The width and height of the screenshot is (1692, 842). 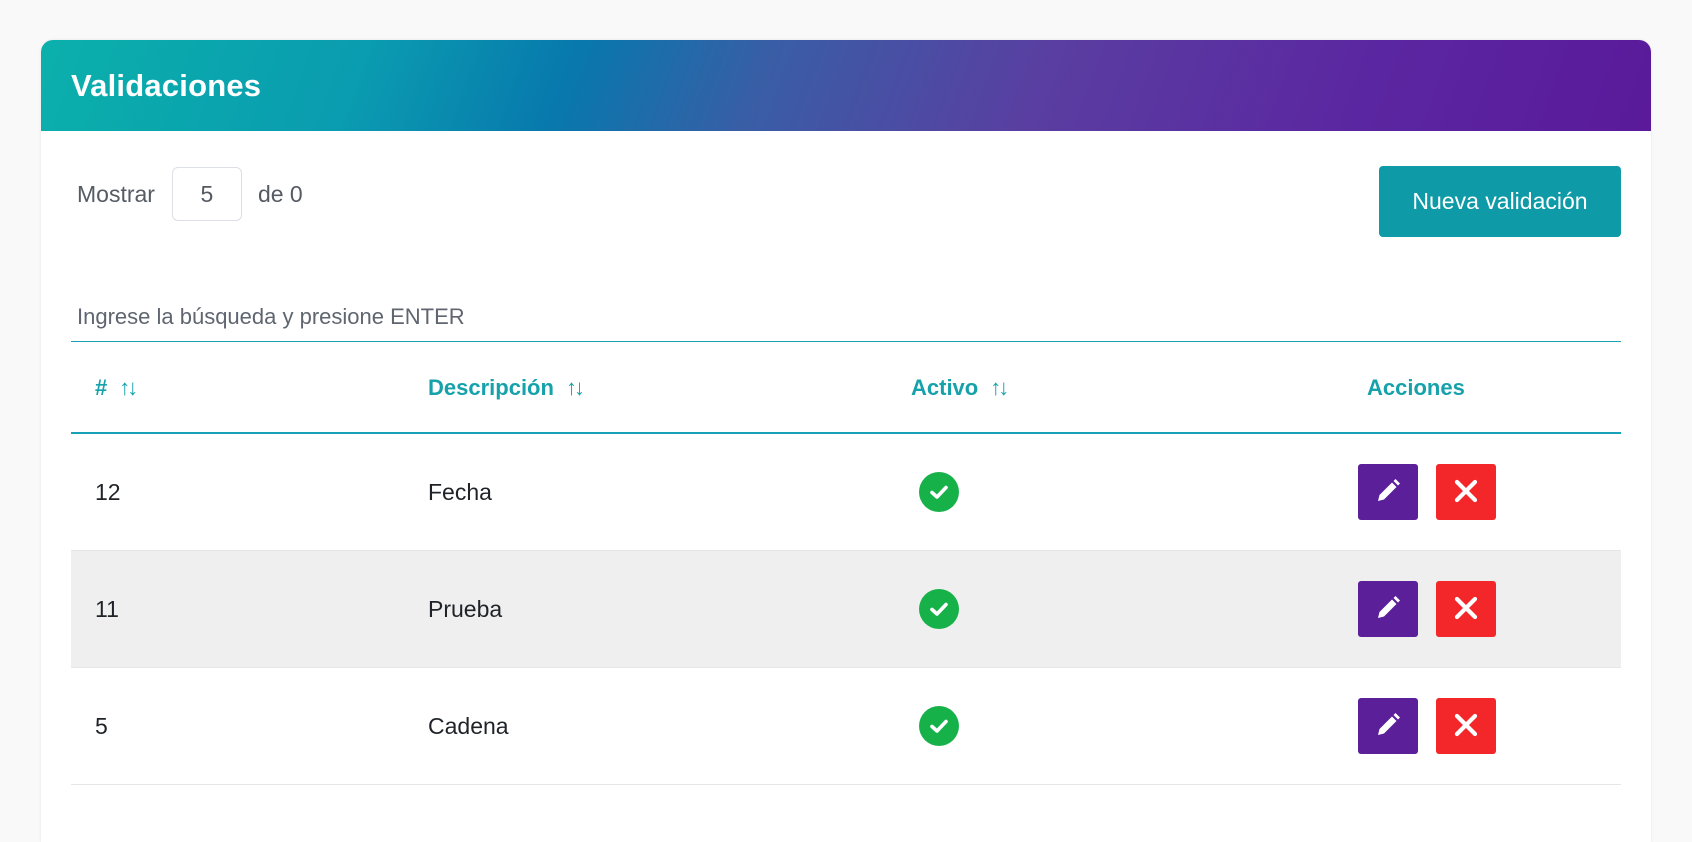 What do you see at coordinates (166, 85) in the screenshot?
I see `page-title: Validaciones` at bounding box center [166, 85].